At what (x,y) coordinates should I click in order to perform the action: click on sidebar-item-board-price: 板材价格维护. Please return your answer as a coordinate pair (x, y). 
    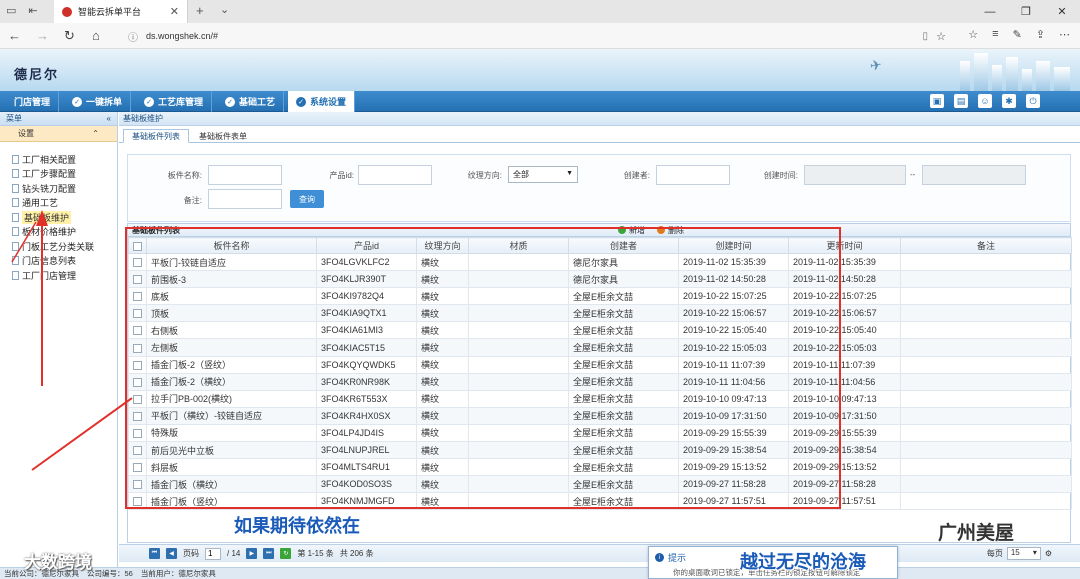
    Looking at the image, I should click on (58, 232).